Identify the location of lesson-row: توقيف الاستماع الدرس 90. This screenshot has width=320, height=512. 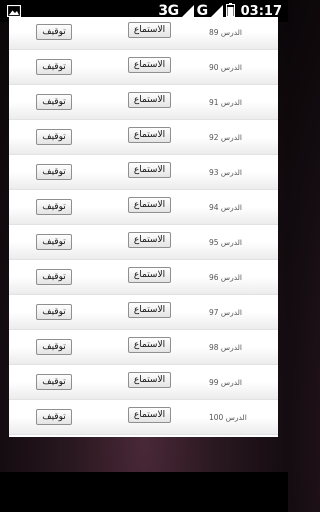
(143, 67).